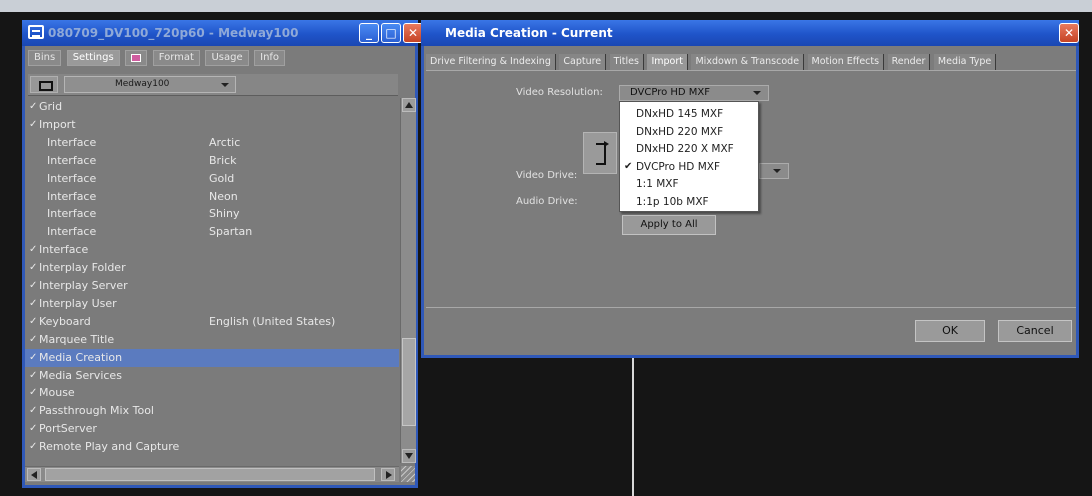  I want to click on resolution-option-label: 1:1 MXF, so click(657, 184).